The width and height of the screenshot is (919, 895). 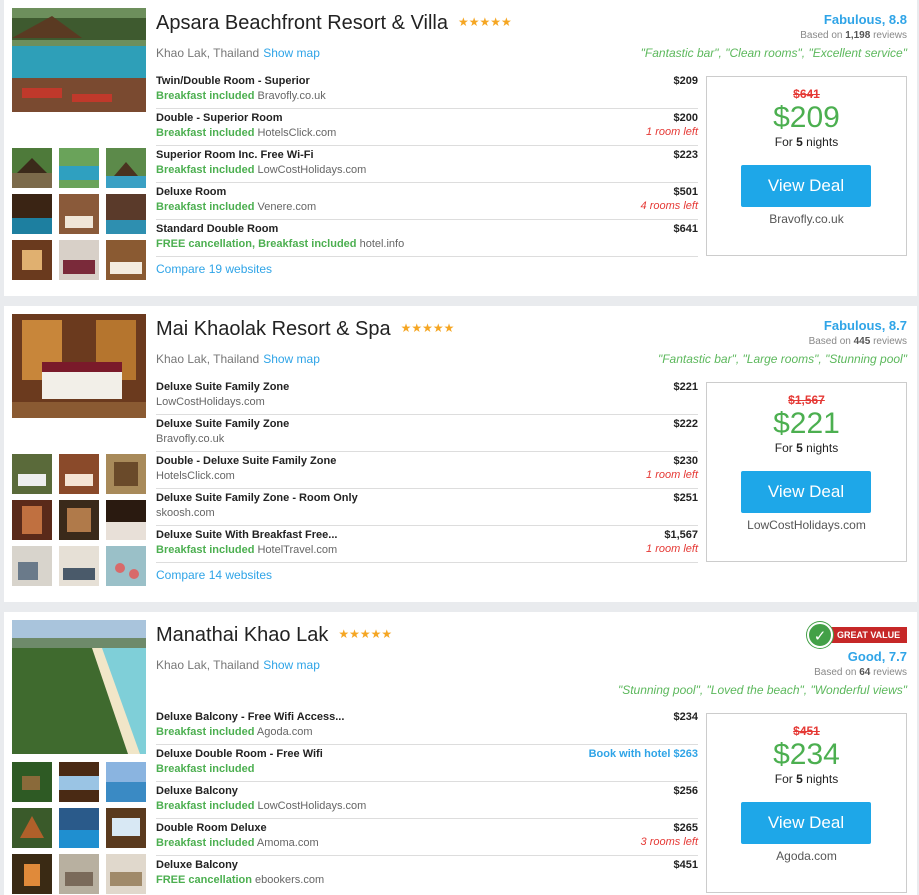 I want to click on offer-price: $265, so click(x=685, y=828).